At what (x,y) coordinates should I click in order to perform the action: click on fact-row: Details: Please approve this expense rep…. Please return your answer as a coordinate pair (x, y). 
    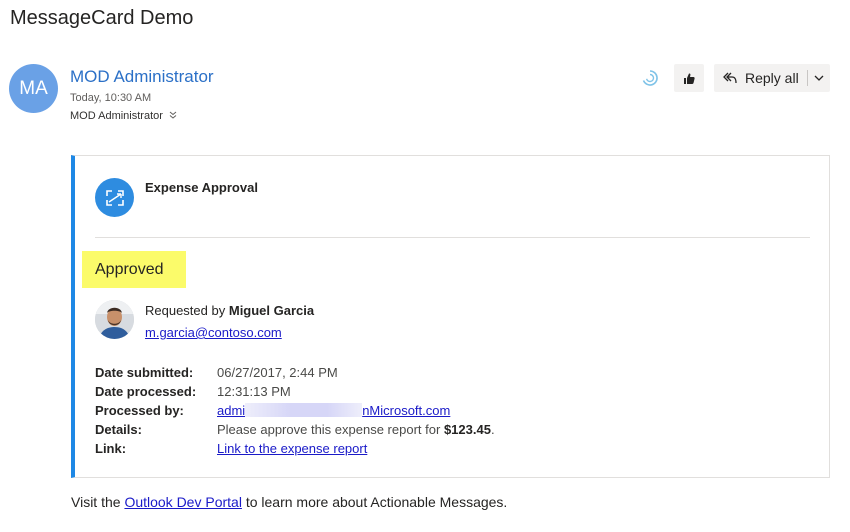
    Looking at the image, I should click on (295, 429).